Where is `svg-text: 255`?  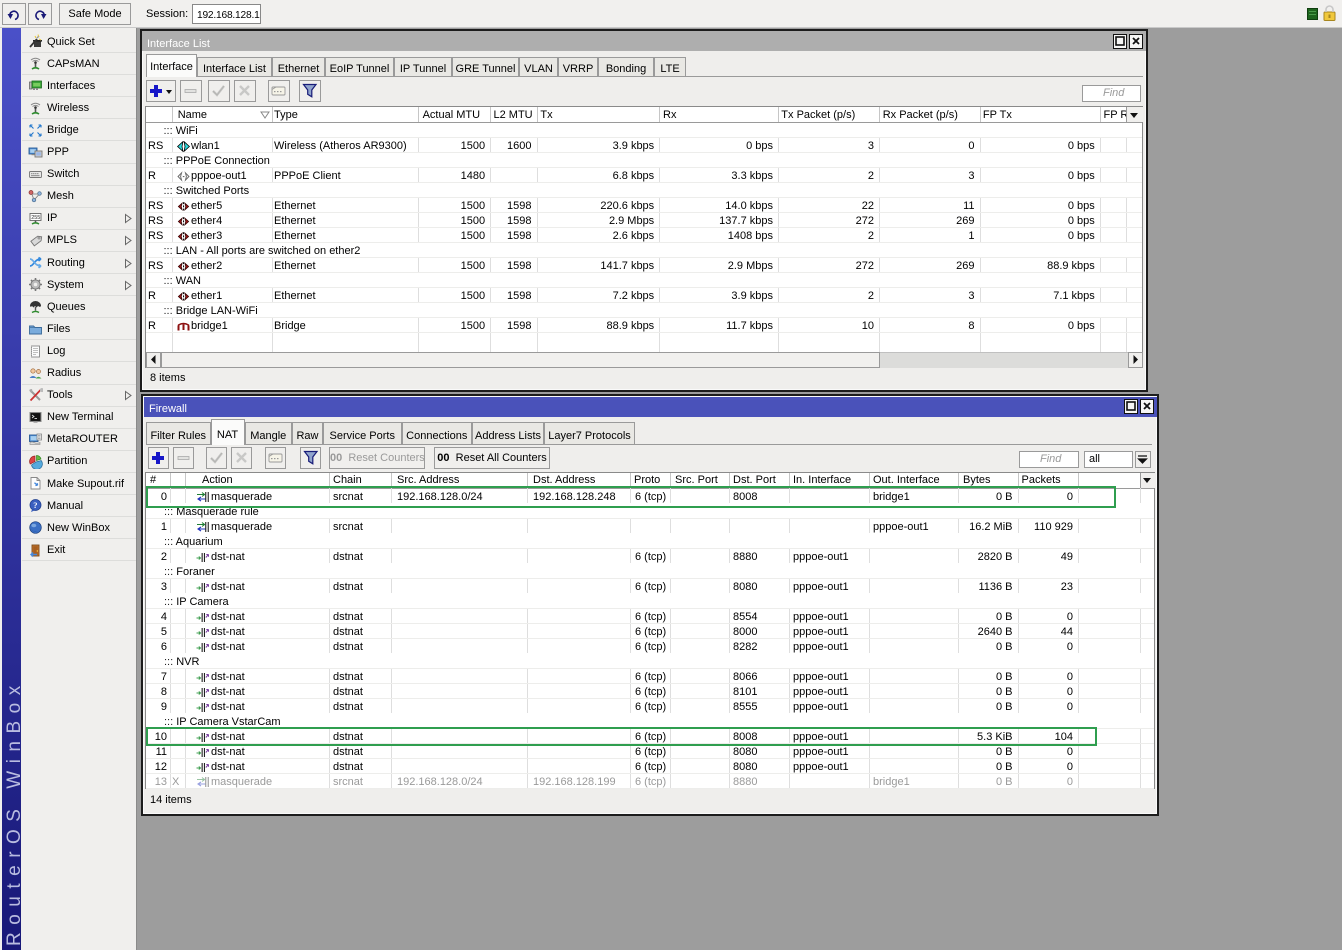 svg-text: 255 is located at coordinates (35, 218).